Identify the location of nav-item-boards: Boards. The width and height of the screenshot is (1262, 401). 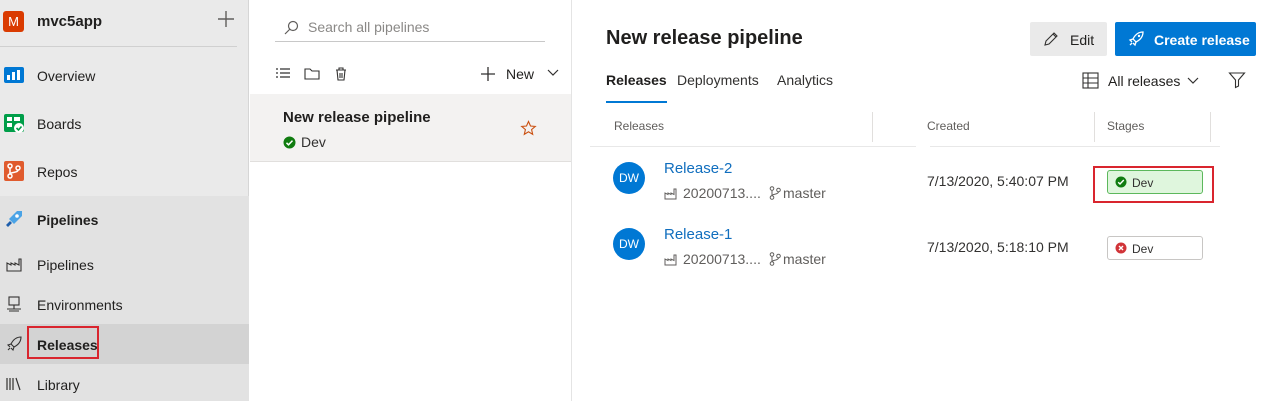
(124, 124).